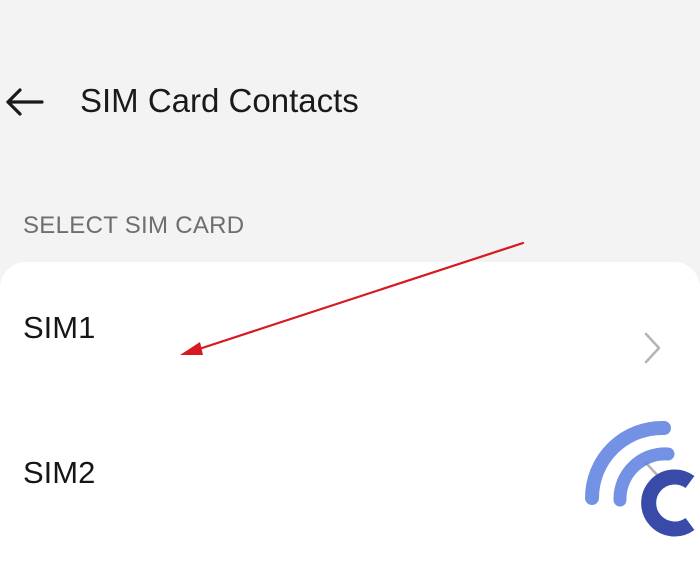 This screenshot has width=700, height=562. Describe the element at coordinates (134, 225) in the screenshot. I see `section-label: SELECT SIM CARD` at that location.